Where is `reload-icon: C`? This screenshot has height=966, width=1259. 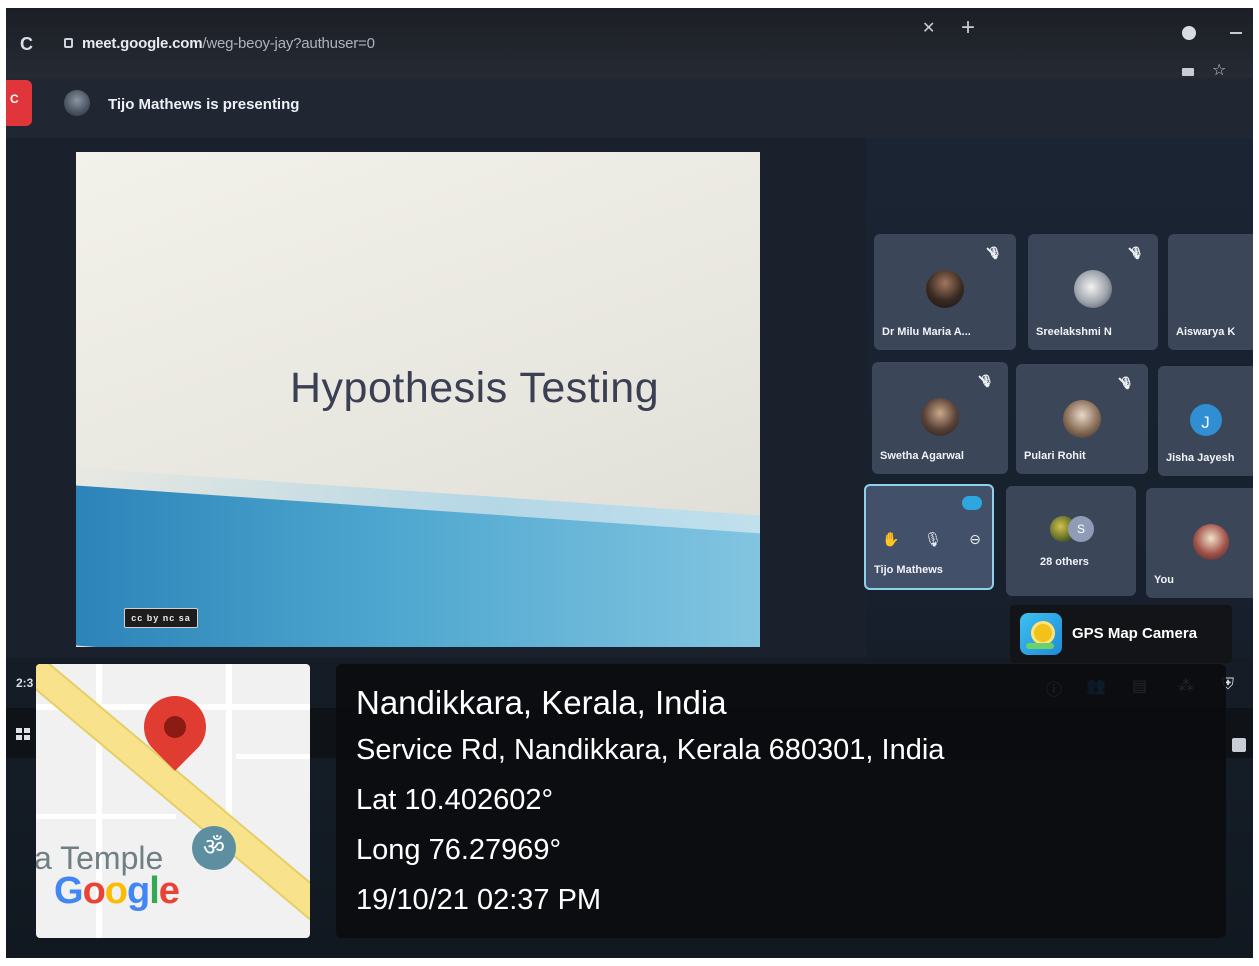
reload-icon: C is located at coordinates (26, 44).